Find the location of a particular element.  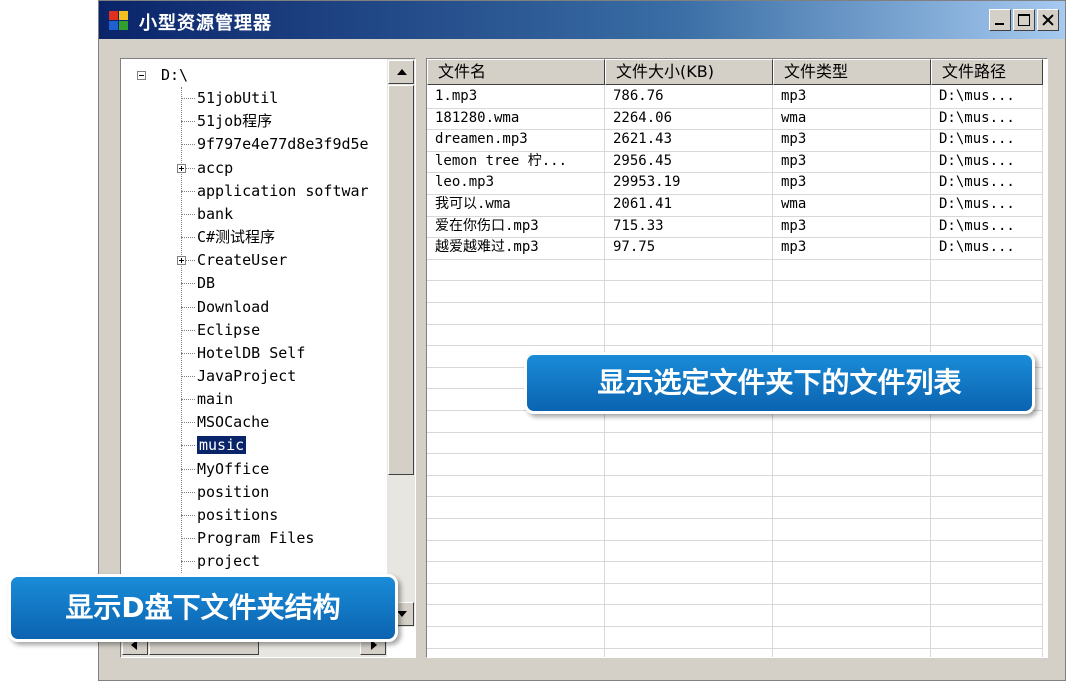

table-cell: leo.mp3 is located at coordinates (465, 182).